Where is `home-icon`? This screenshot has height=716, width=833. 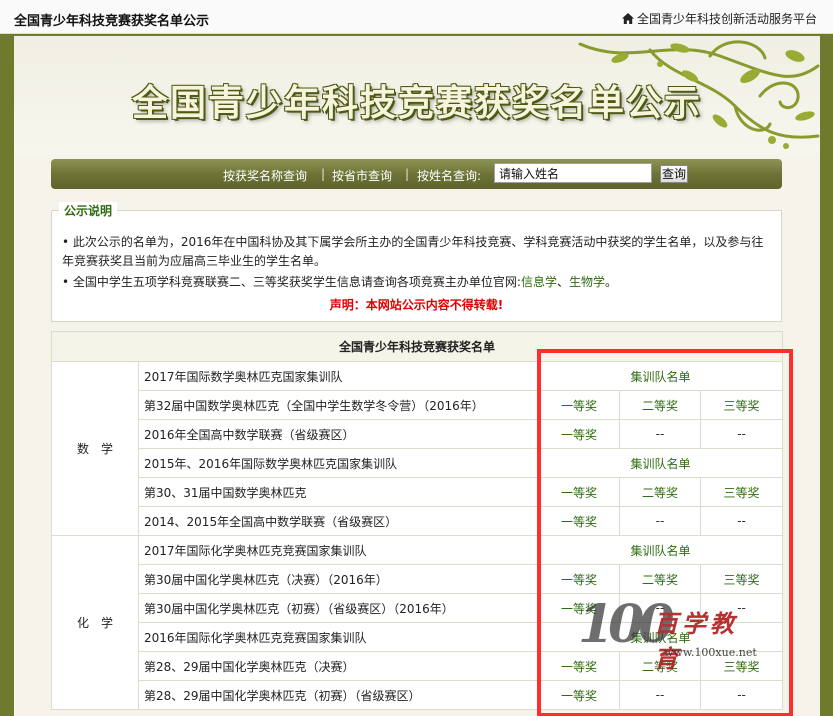 home-icon is located at coordinates (627, 18).